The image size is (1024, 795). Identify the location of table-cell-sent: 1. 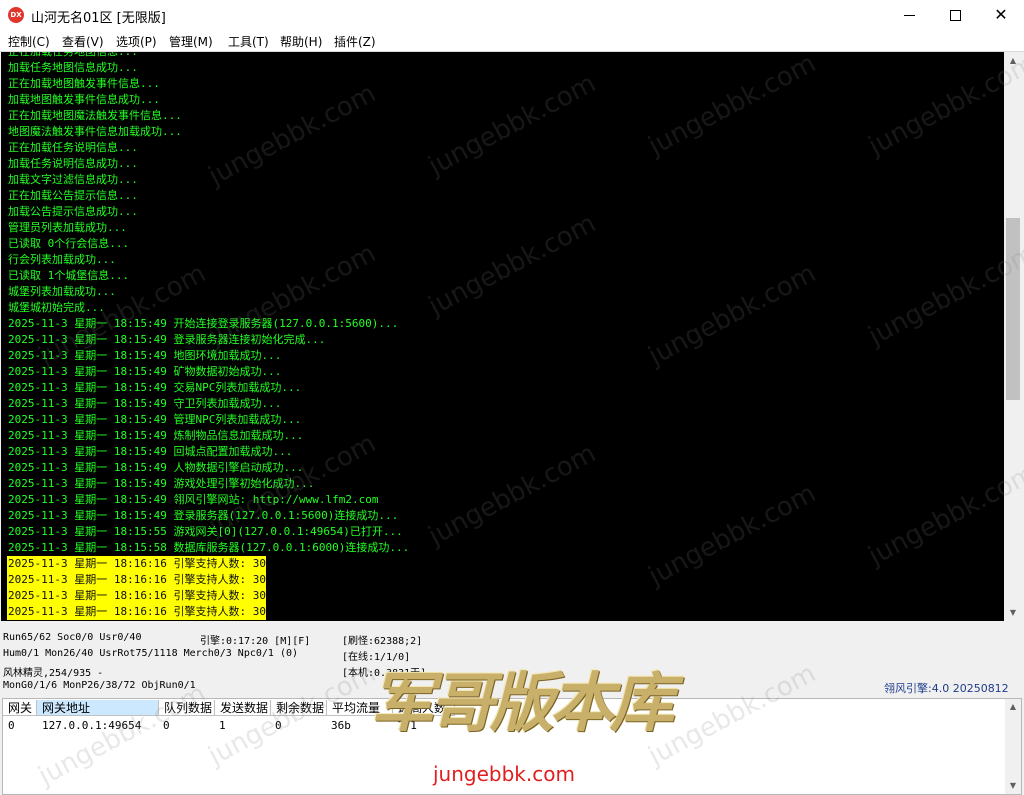
(222, 725).